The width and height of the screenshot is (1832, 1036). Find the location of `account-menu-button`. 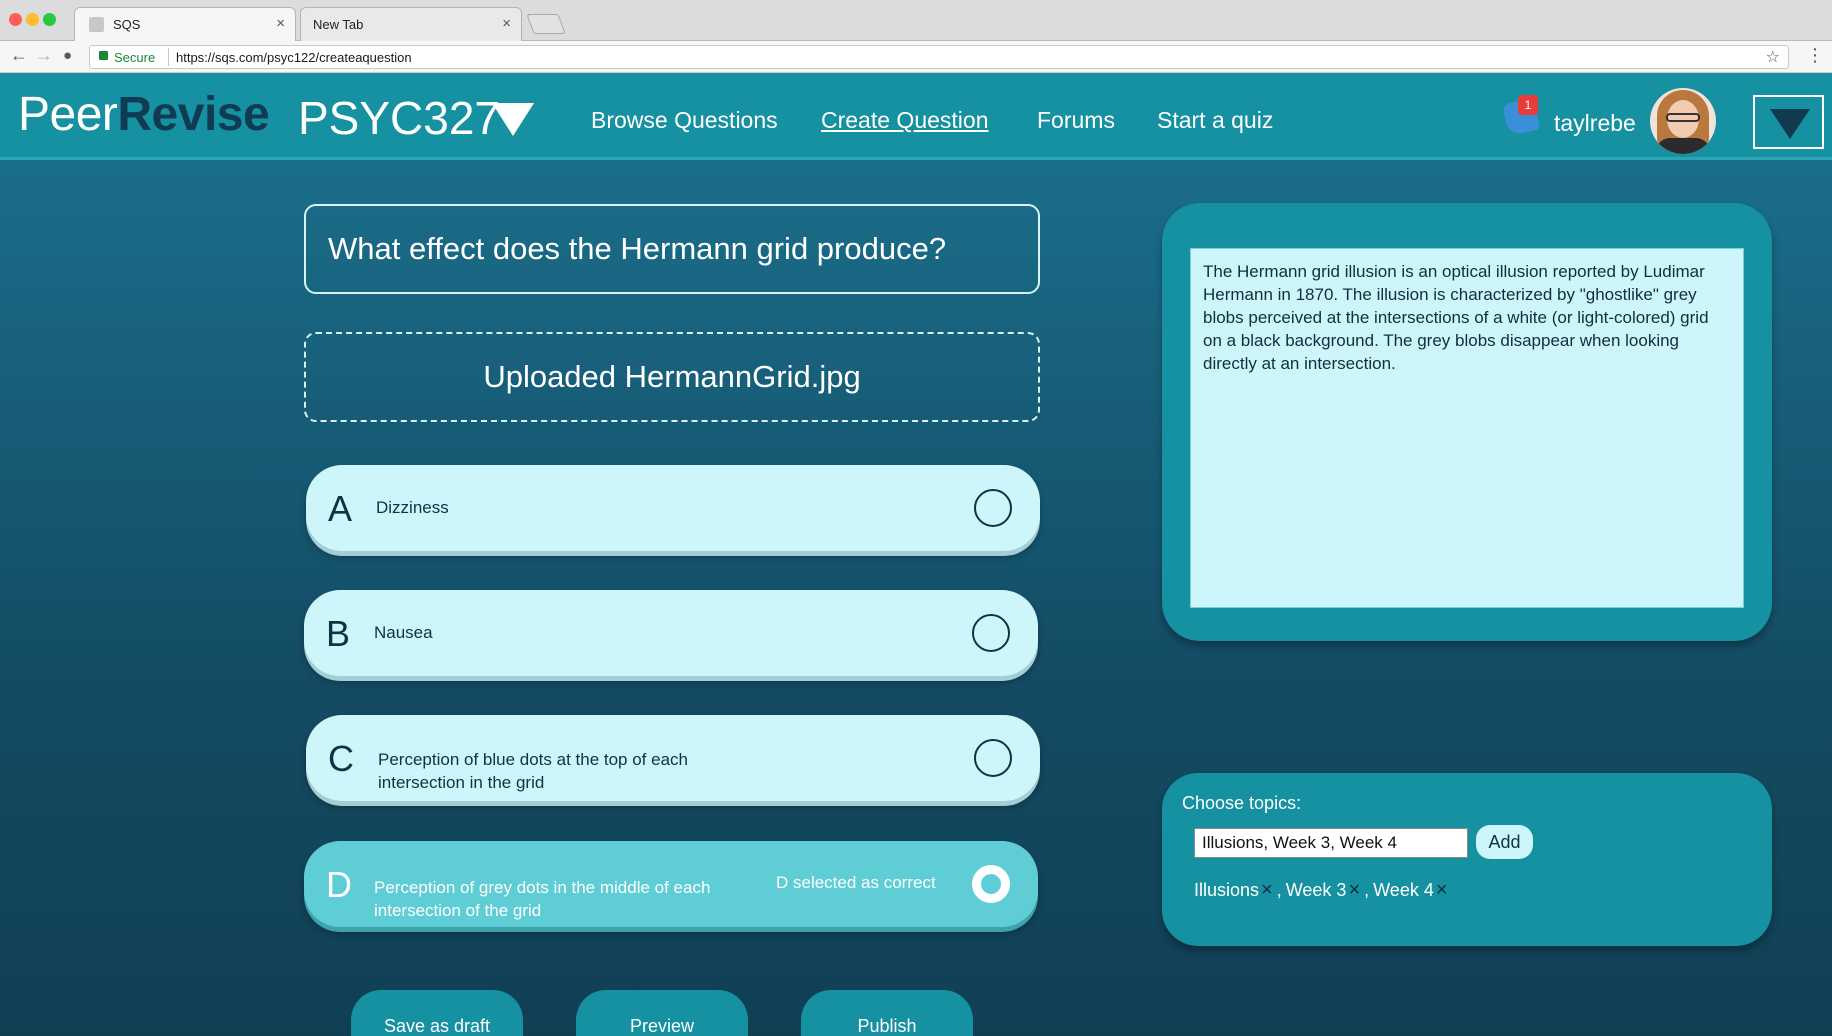

account-menu-button is located at coordinates (1788, 122).